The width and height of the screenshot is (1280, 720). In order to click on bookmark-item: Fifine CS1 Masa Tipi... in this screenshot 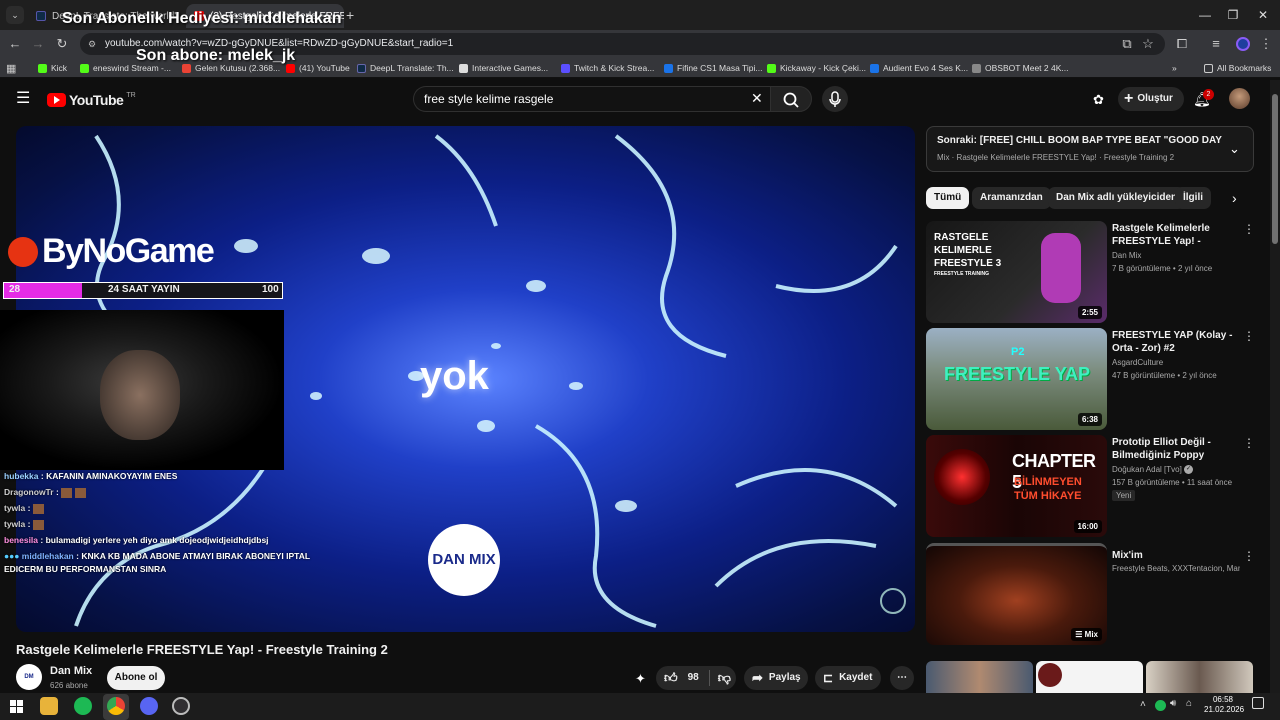, I will do `click(713, 68)`.